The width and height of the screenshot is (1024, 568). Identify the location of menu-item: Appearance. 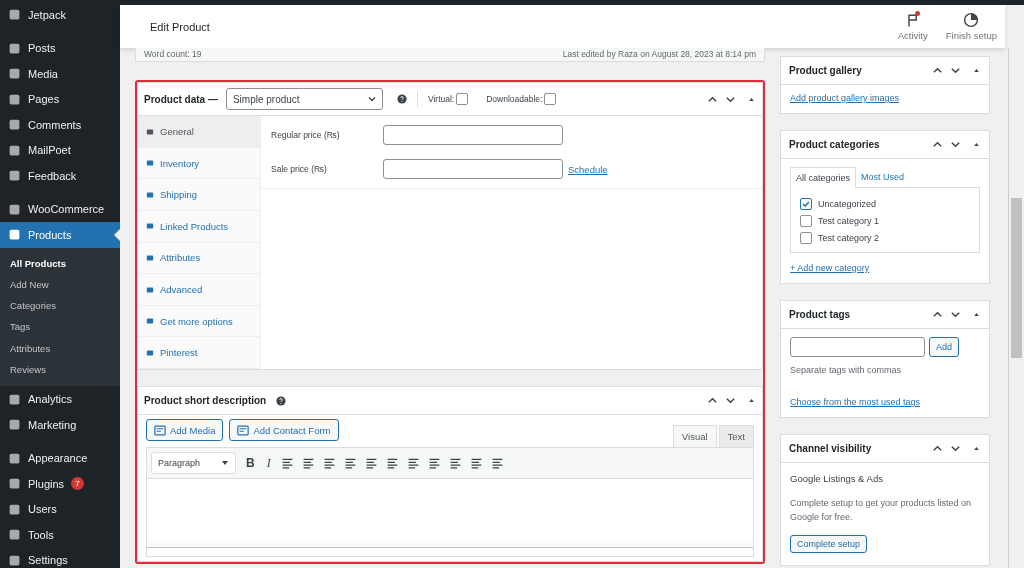
(60, 458).